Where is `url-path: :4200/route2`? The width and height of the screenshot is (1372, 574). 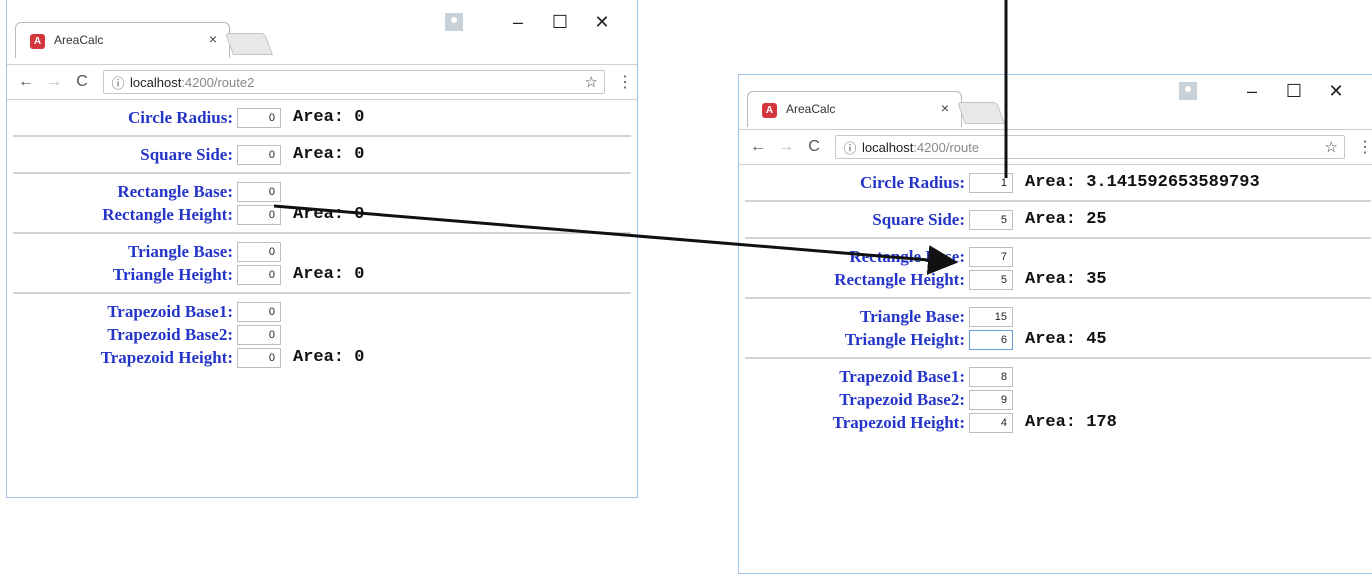
url-path: :4200/route2 is located at coordinates (218, 82).